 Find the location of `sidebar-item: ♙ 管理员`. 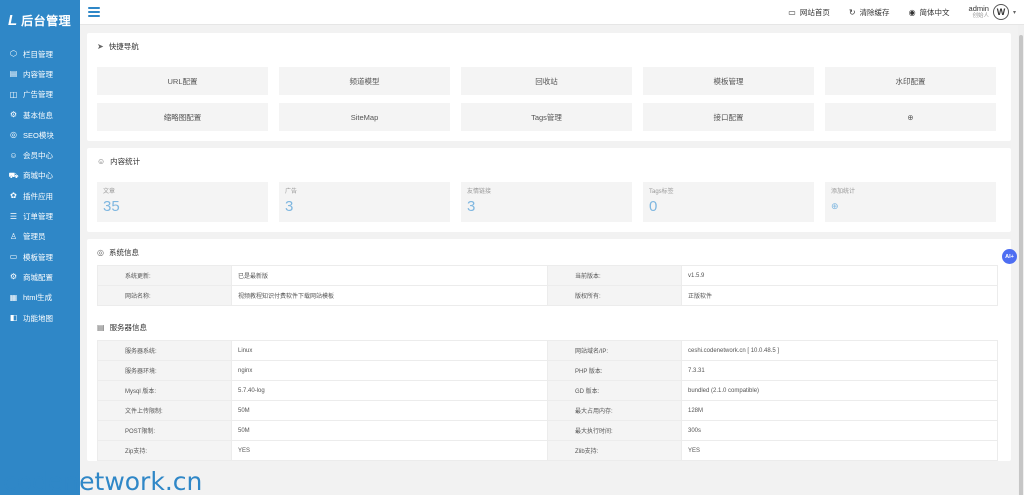

sidebar-item: ♙ 管理员 is located at coordinates (40, 237).